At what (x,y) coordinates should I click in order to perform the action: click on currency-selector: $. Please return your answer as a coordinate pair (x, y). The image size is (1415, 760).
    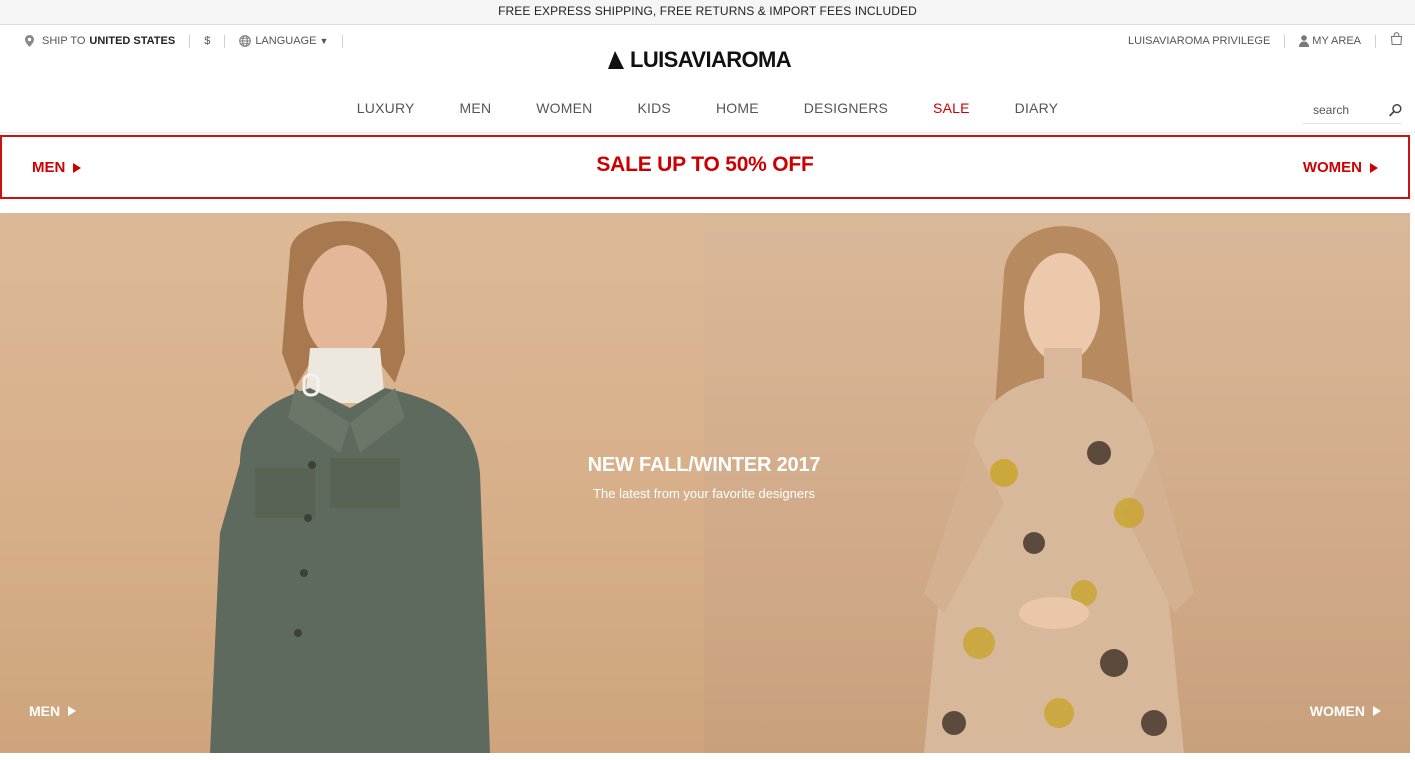
    Looking at the image, I should click on (207, 41).